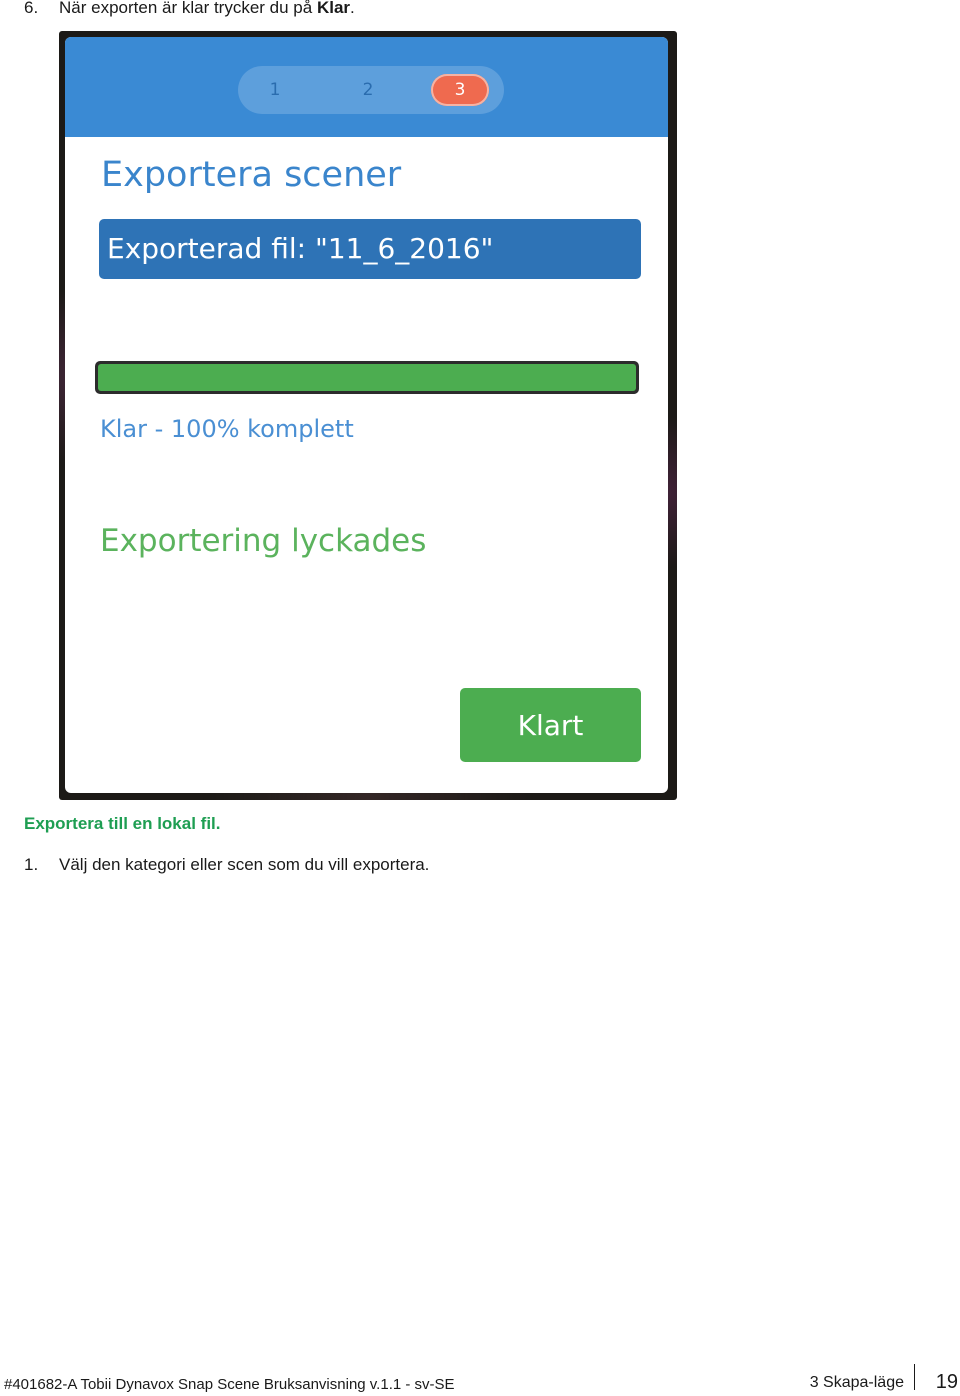  I want to click on section-heading: Exportera till en lokal fil., so click(122, 823).